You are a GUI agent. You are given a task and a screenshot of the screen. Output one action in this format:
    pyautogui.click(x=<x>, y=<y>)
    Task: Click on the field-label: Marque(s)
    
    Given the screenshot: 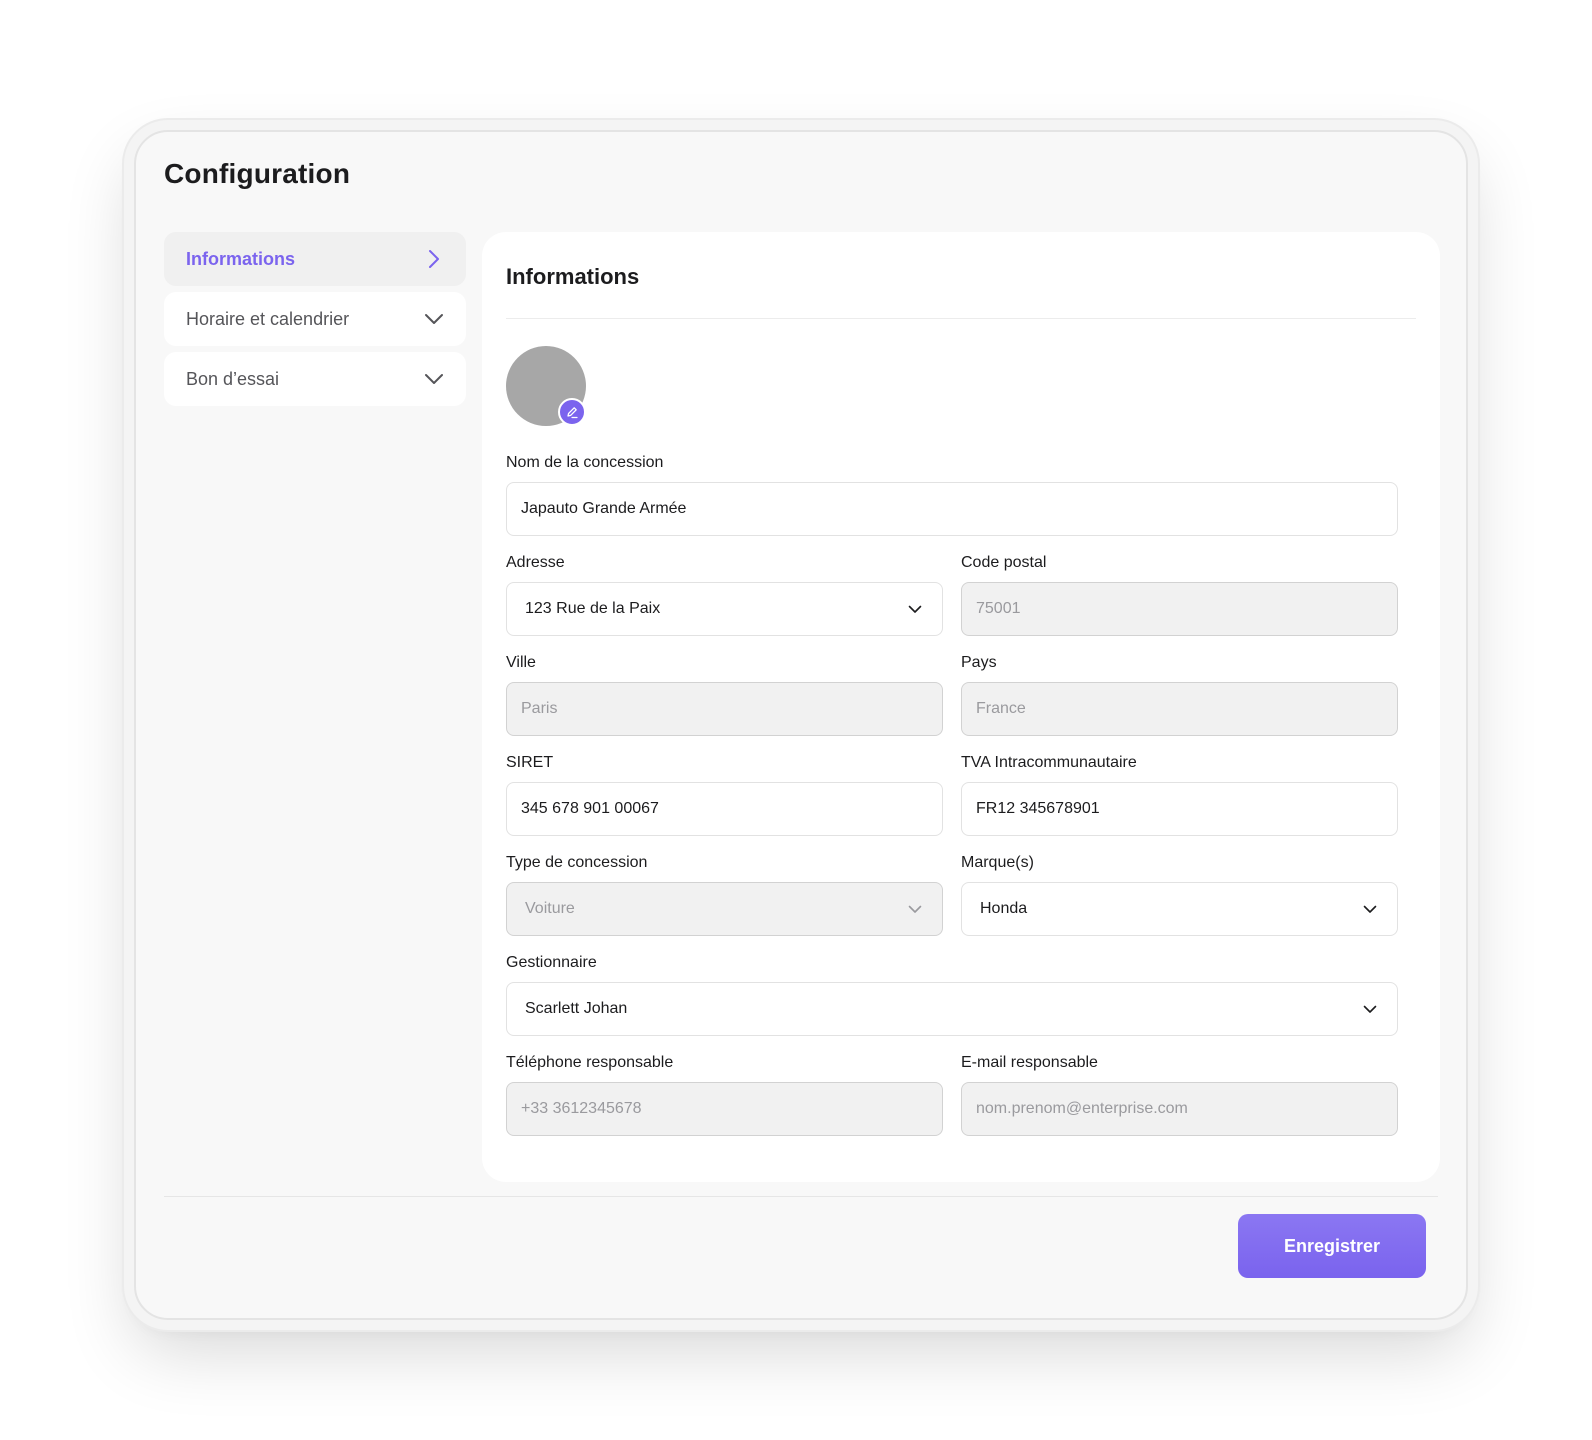 What is the action you would take?
    pyautogui.click(x=997, y=862)
    